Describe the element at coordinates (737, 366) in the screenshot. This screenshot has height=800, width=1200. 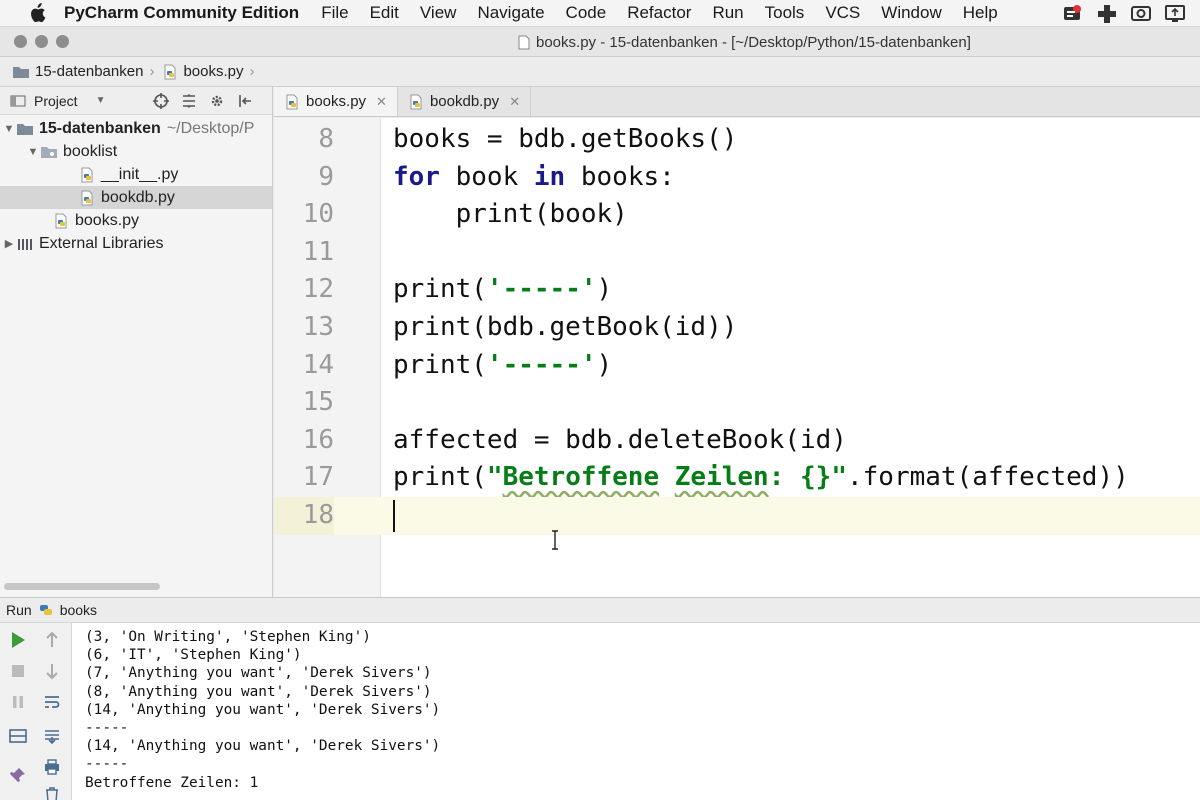
I see `code-line: 14 print('-----')` at that location.